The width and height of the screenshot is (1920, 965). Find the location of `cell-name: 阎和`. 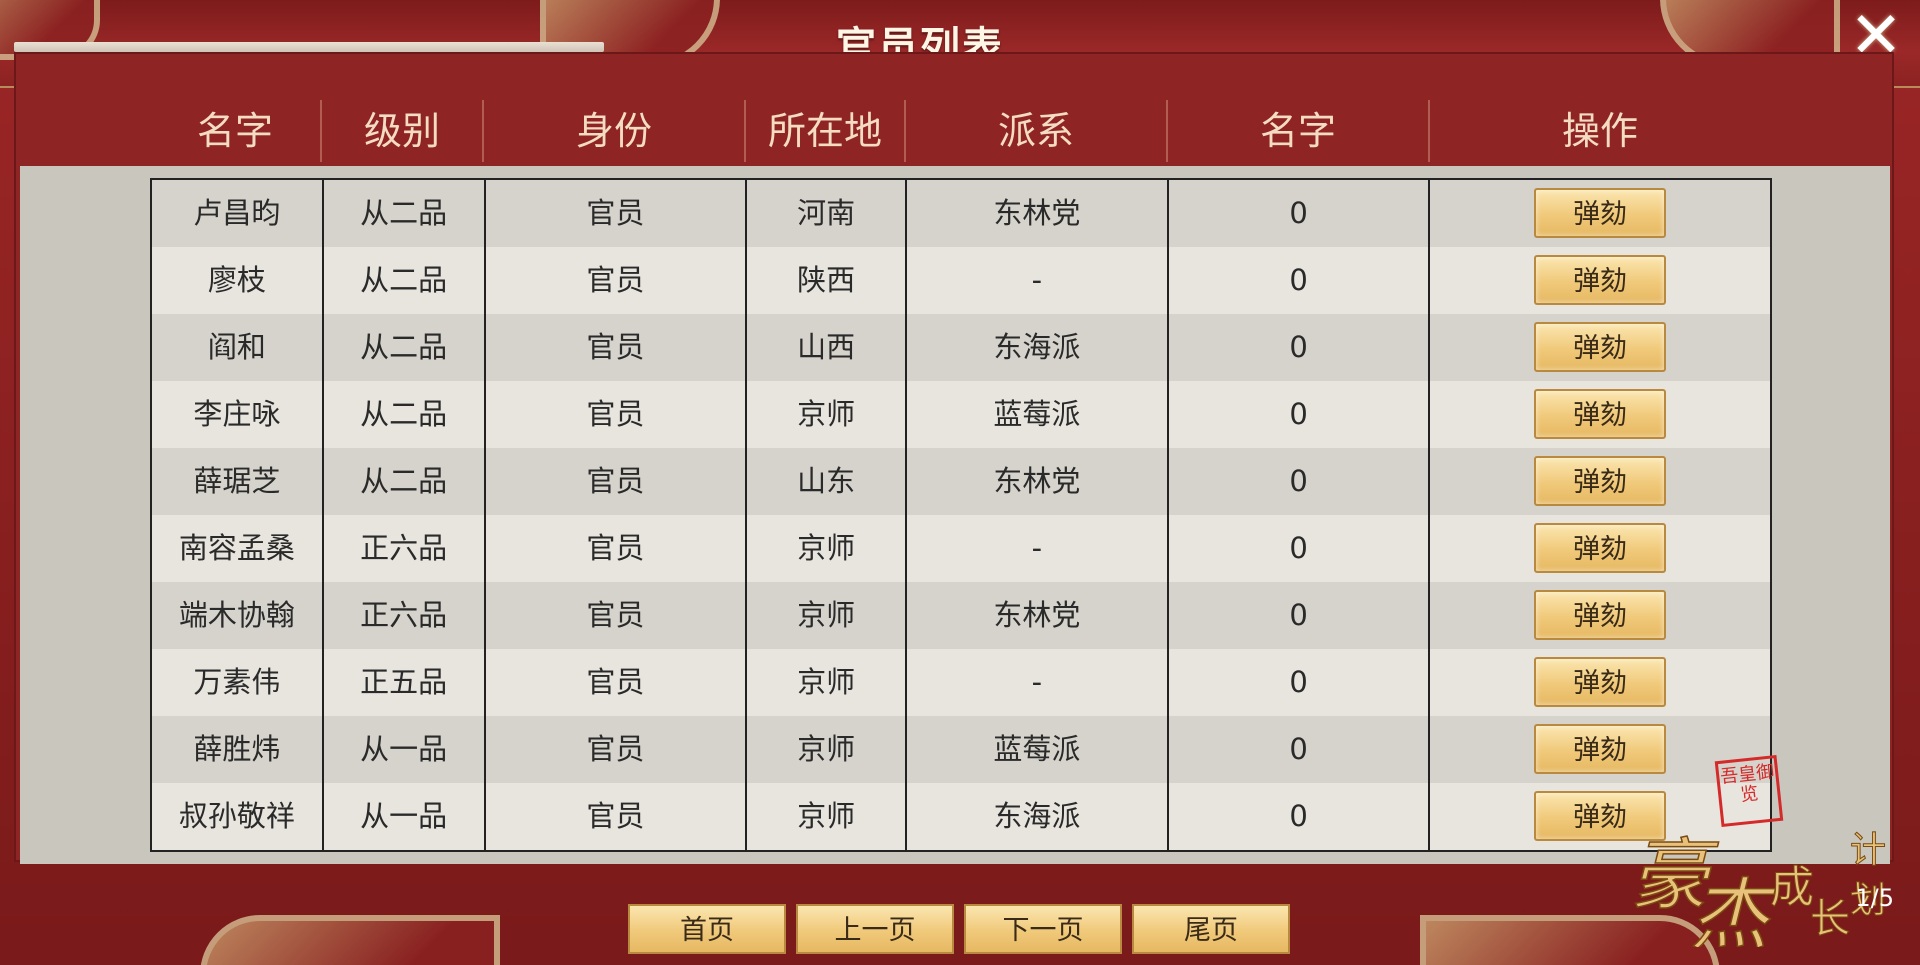

cell-name: 阎和 is located at coordinates (238, 347).